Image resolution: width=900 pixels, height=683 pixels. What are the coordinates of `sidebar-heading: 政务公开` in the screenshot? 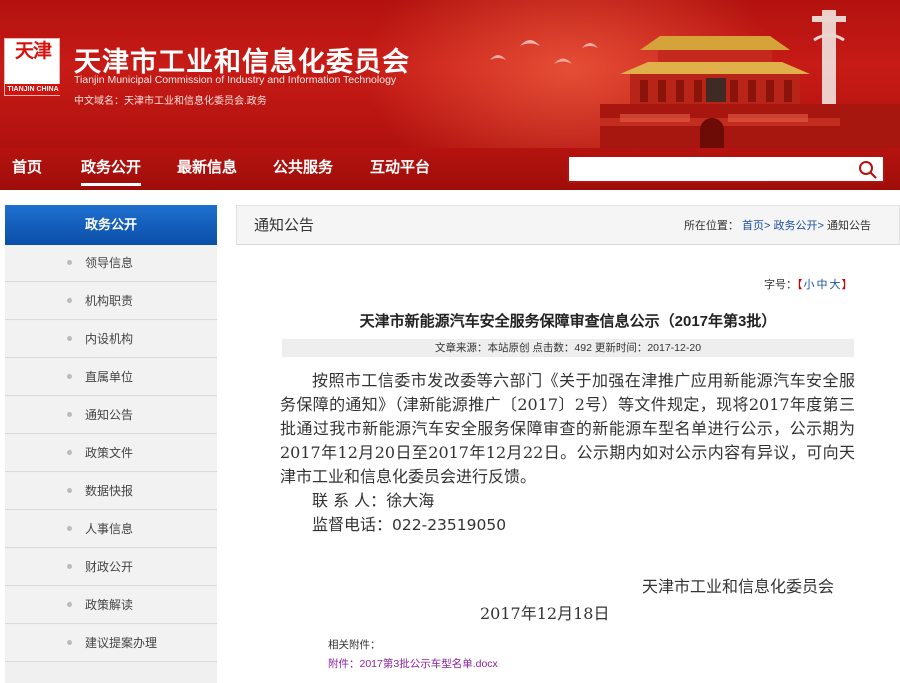 It's located at (111, 225).